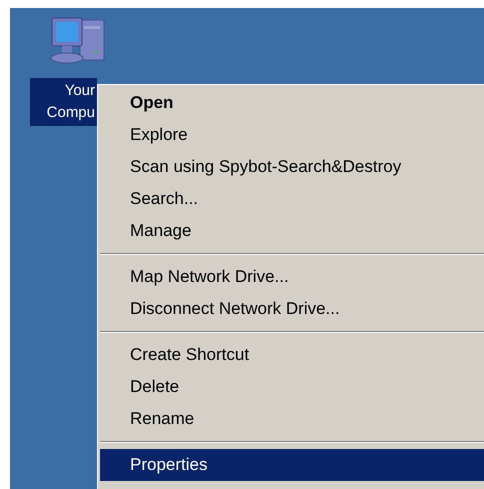  What do you see at coordinates (292, 231) in the screenshot?
I see `menu-item: Manage` at bounding box center [292, 231].